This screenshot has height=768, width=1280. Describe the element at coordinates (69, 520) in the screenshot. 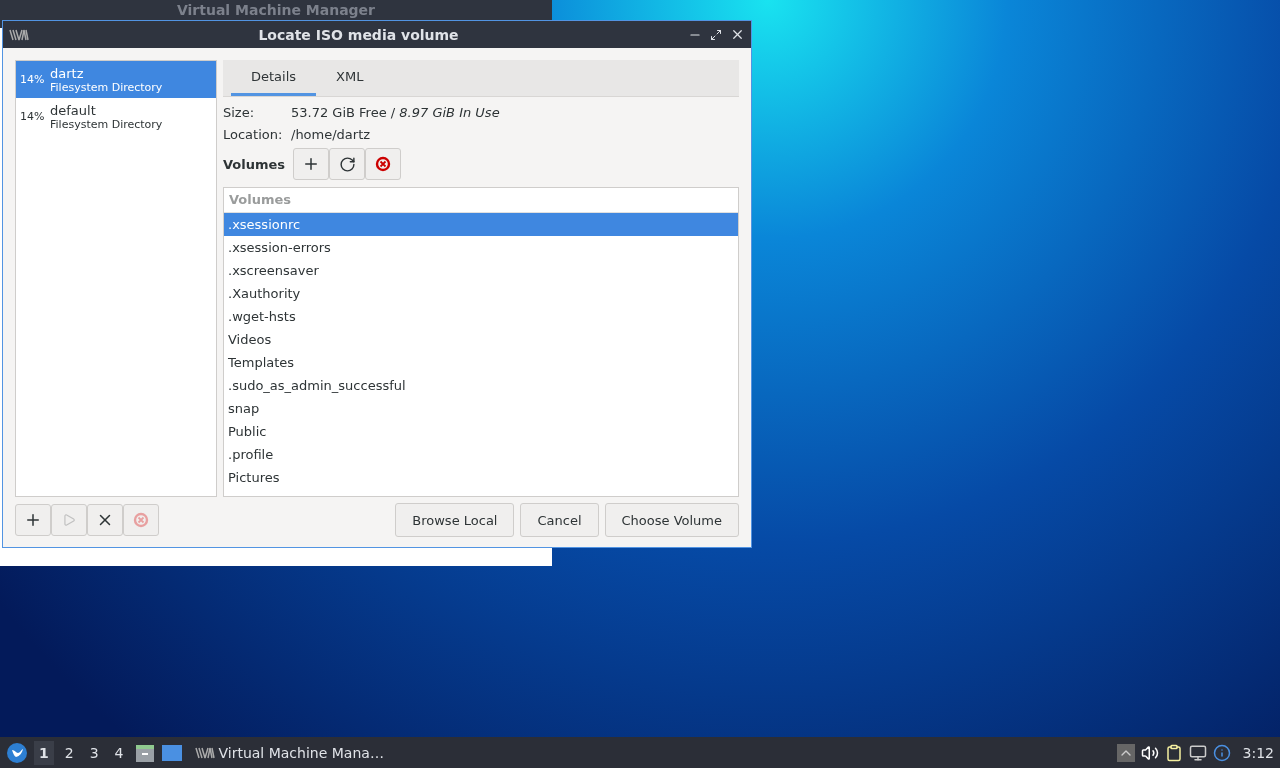

I see `play-icon` at that location.